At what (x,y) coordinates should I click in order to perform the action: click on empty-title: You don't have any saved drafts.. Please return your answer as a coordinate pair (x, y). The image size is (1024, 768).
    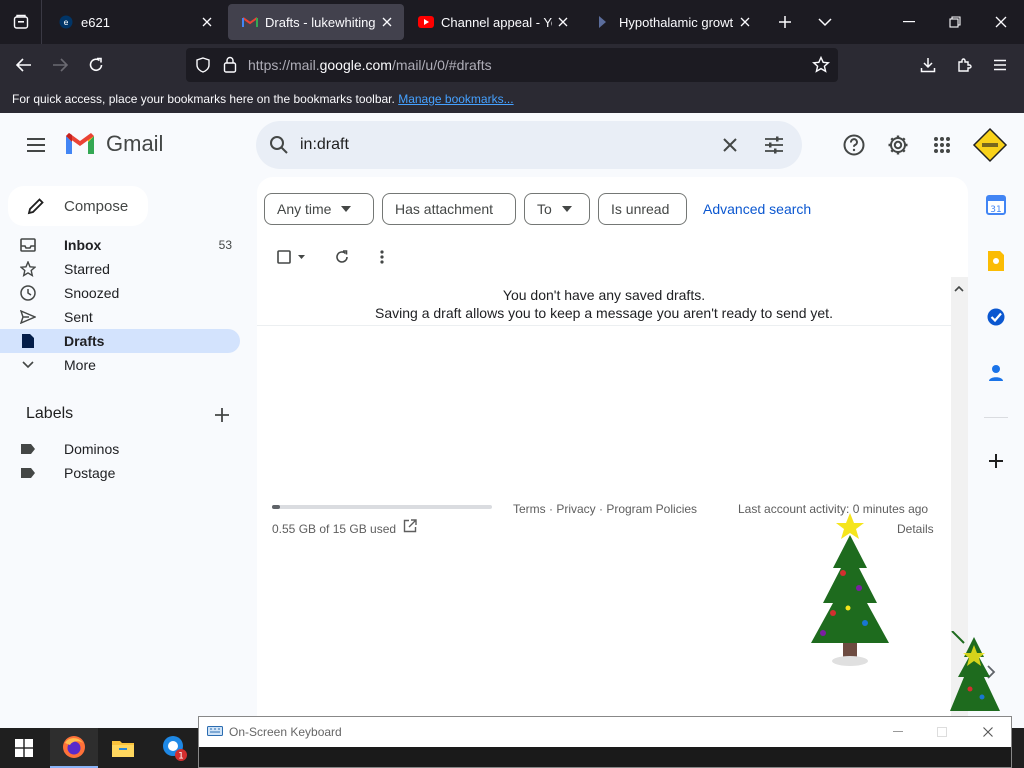
    Looking at the image, I should click on (604, 295).